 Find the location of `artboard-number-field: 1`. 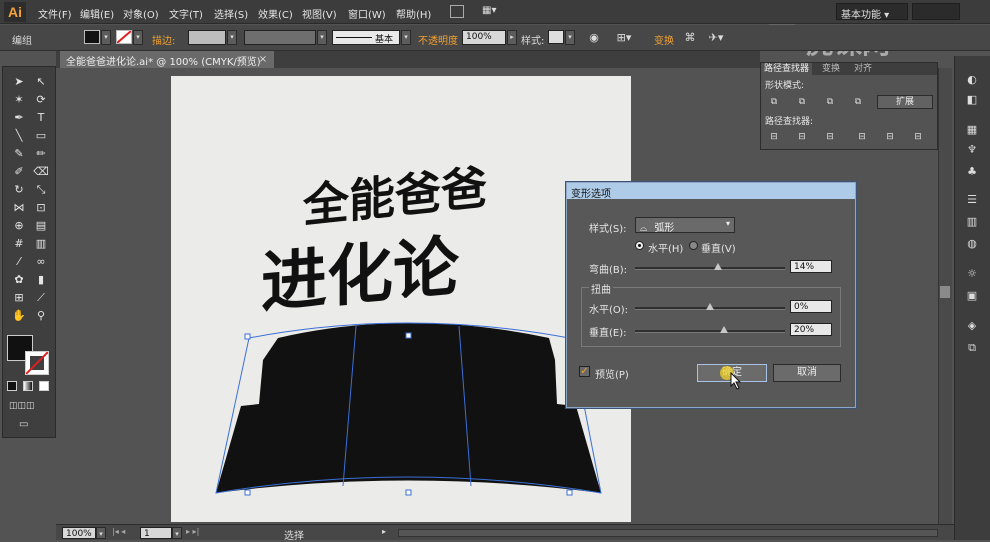

artboard-number-field: 1 is located at coordinates (156, 533).